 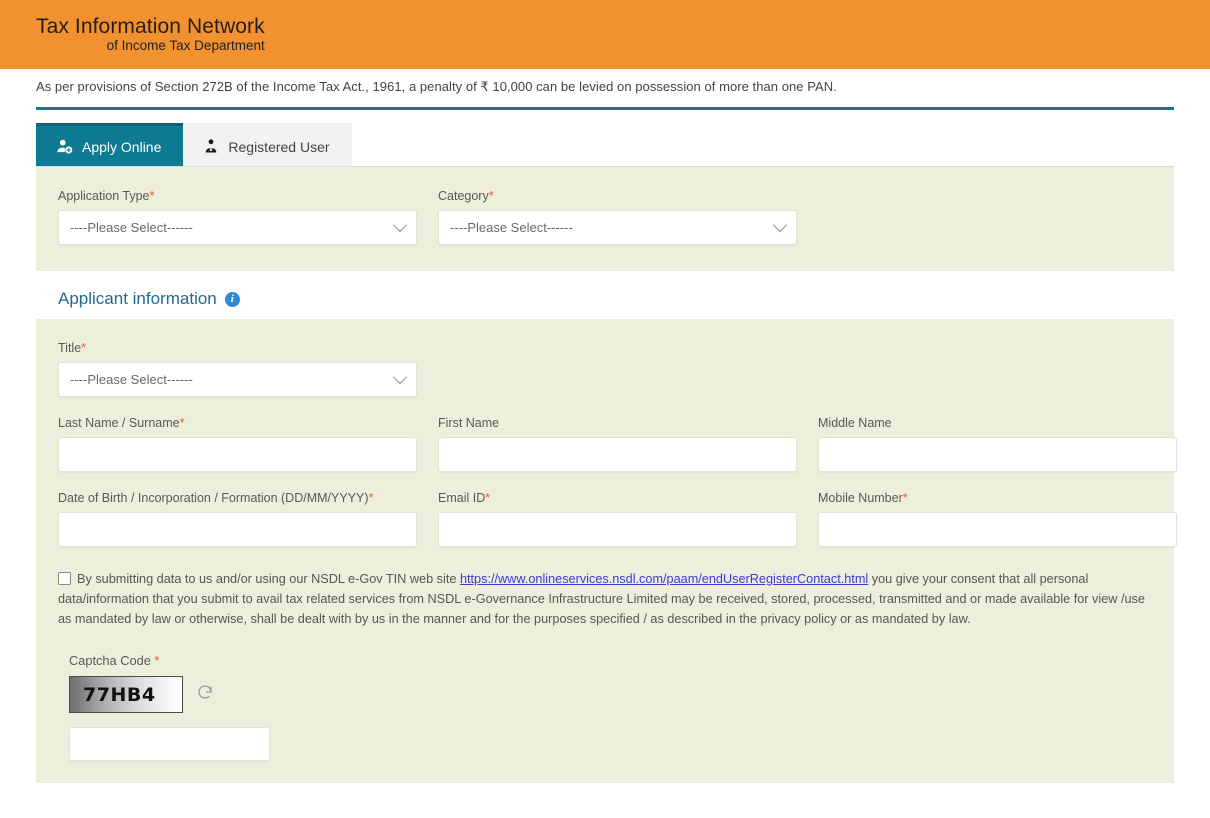 What do you see at coordinates (169, 744) in the screenshot?
I see `captcha-input` at bounding box center [169, 744].